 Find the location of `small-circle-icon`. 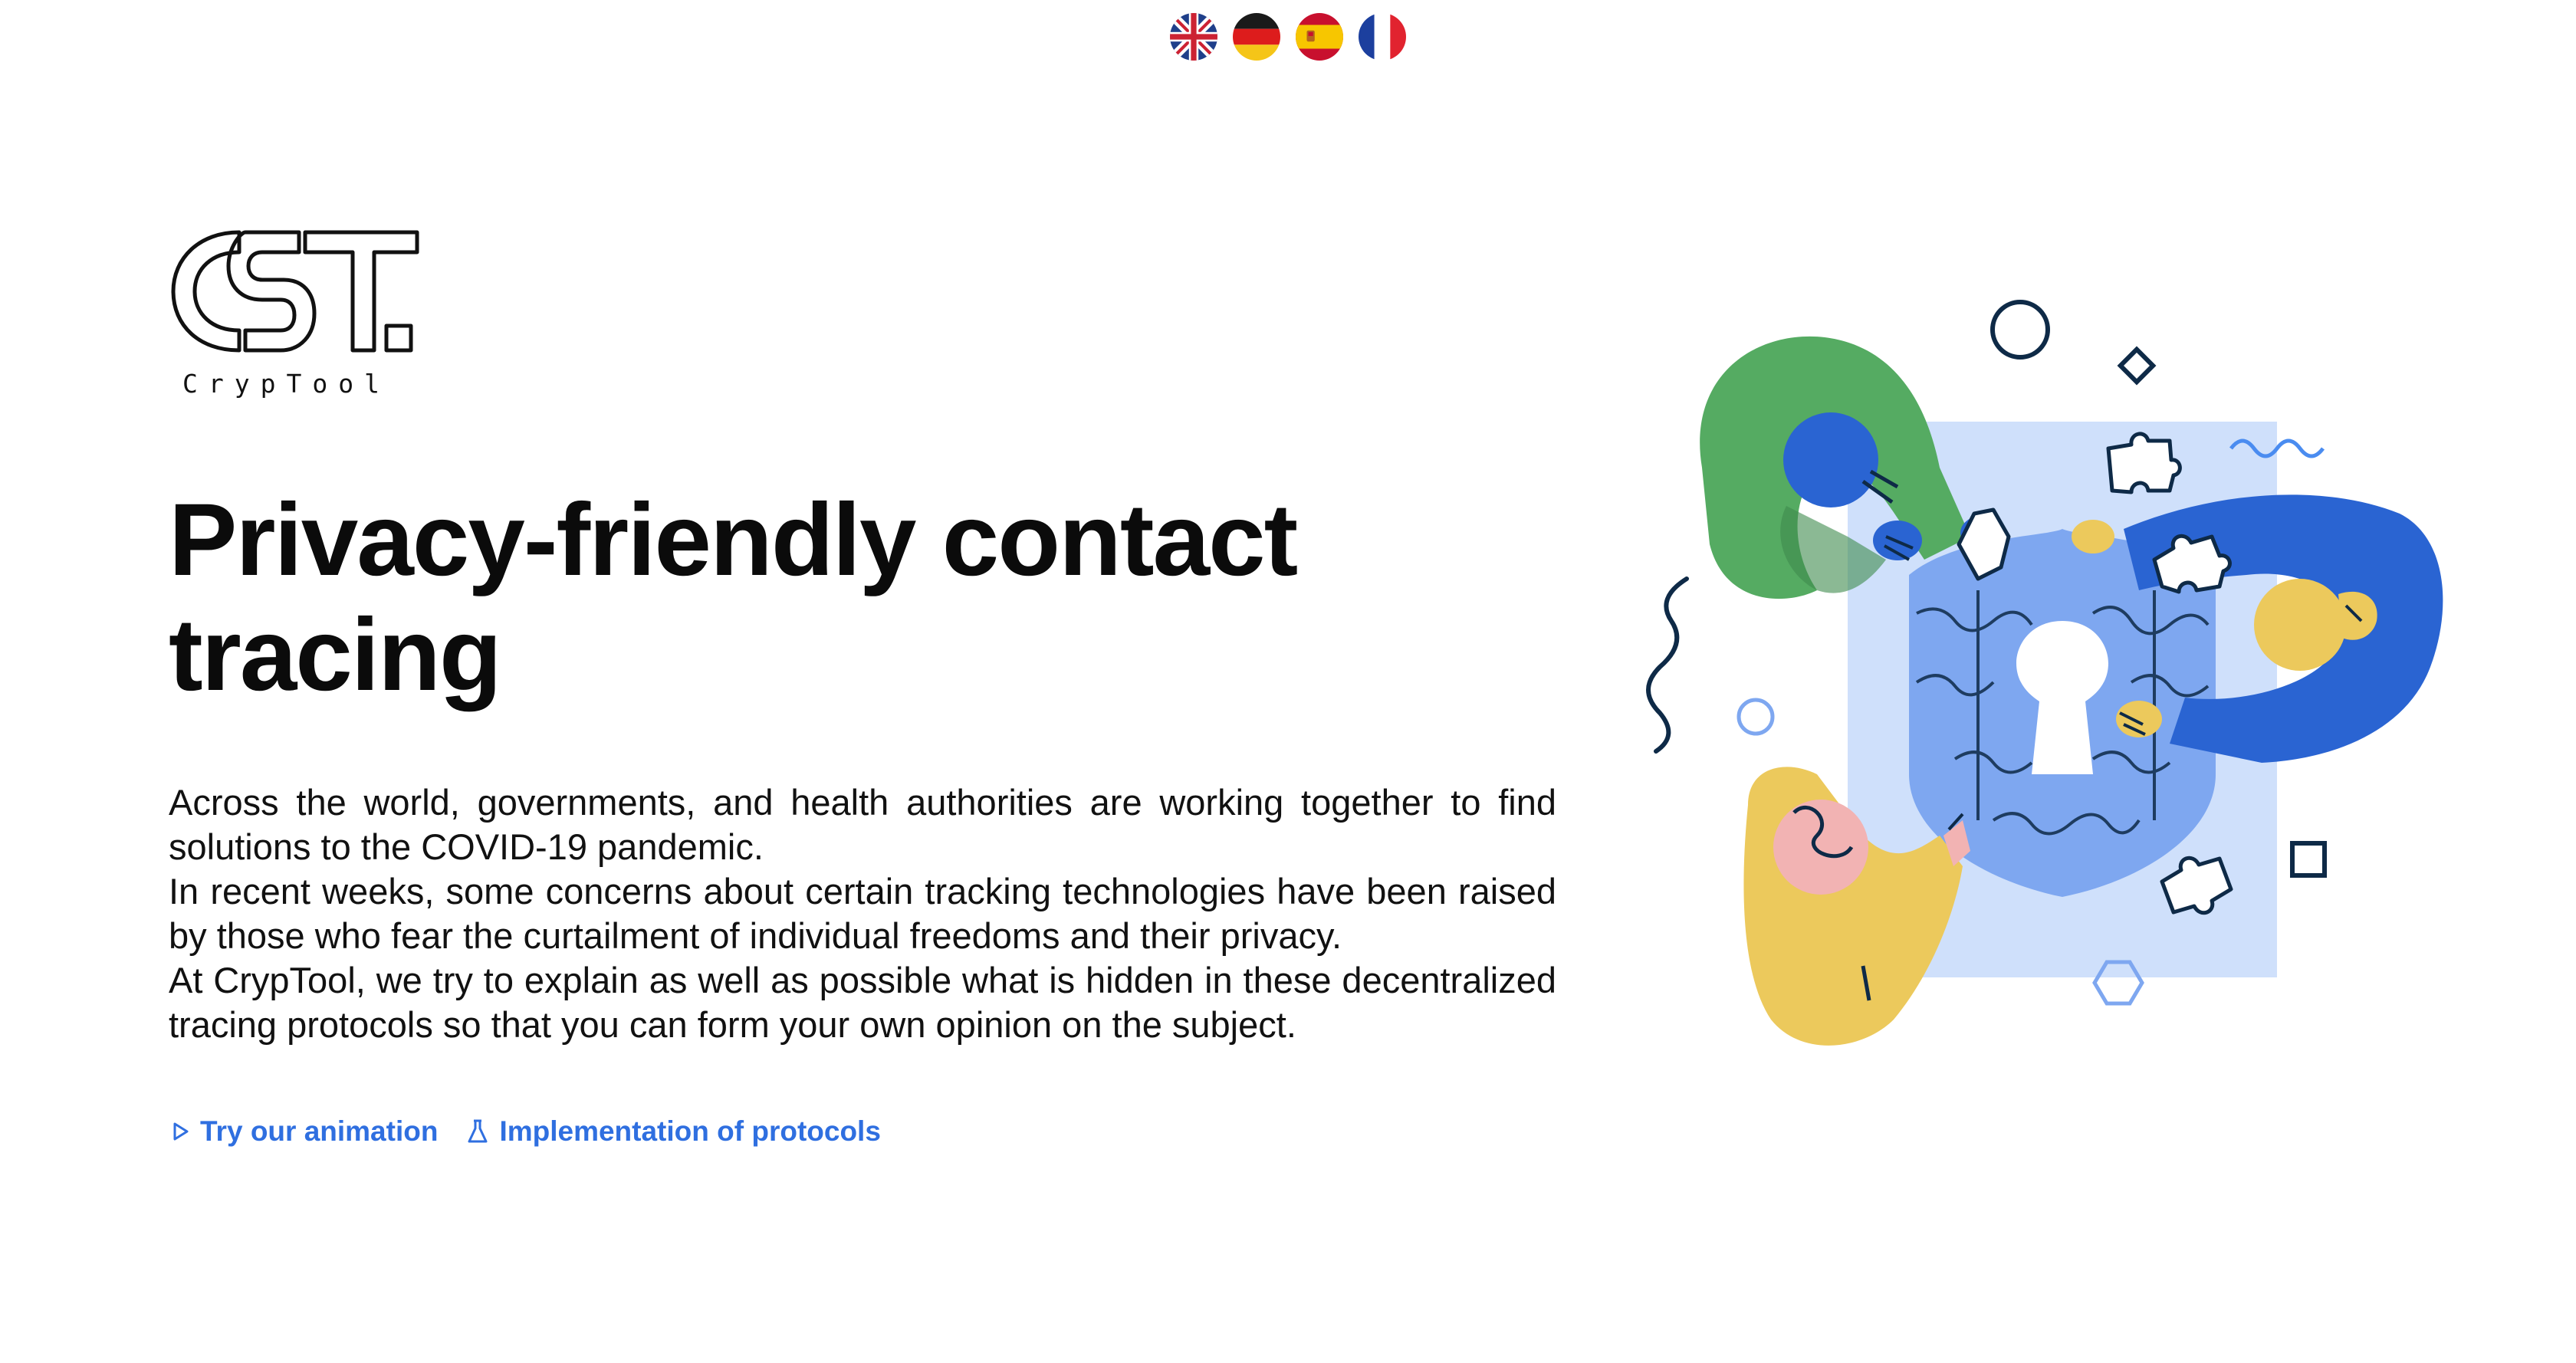

small-circle-icon is located at coordinates (1756, 717).